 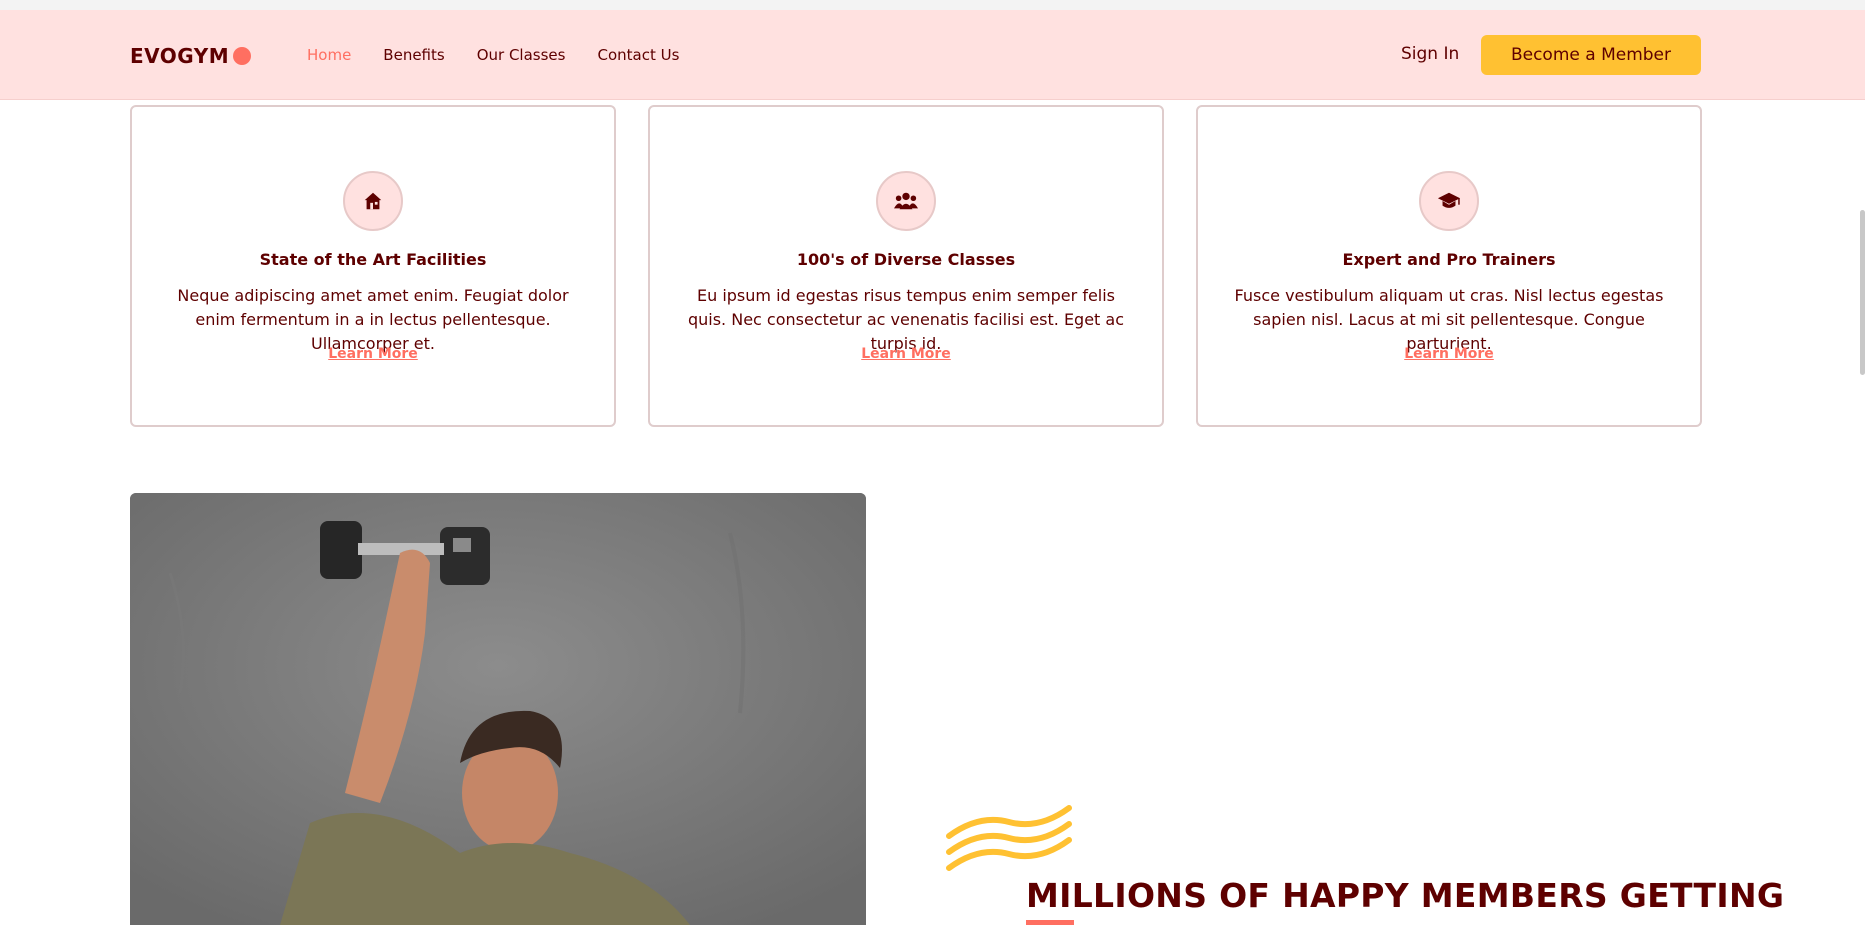 I want to click on sign-in-link: Sign In, so click(x=1430, y=54).